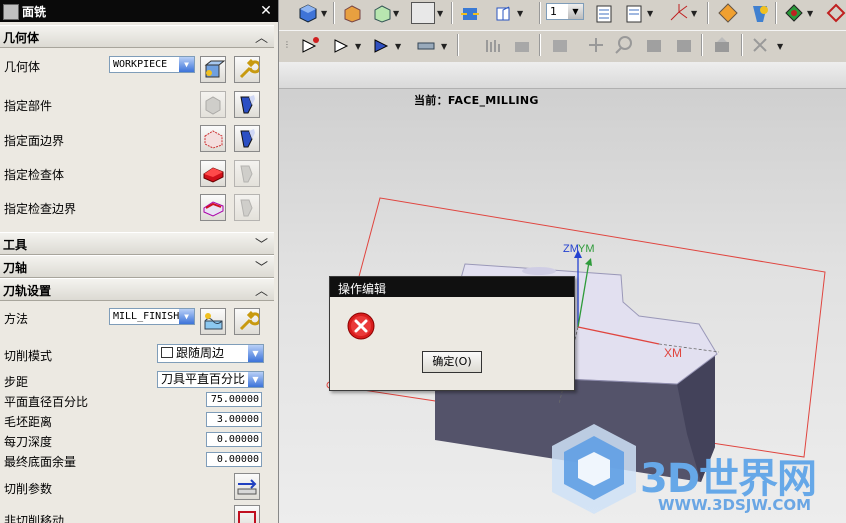 The height and width of the screenshot is (523, 846). Describe the element at coordinates (137, 243) in the screenshot. I see `section-tool: 工具 ﹀` at that location.